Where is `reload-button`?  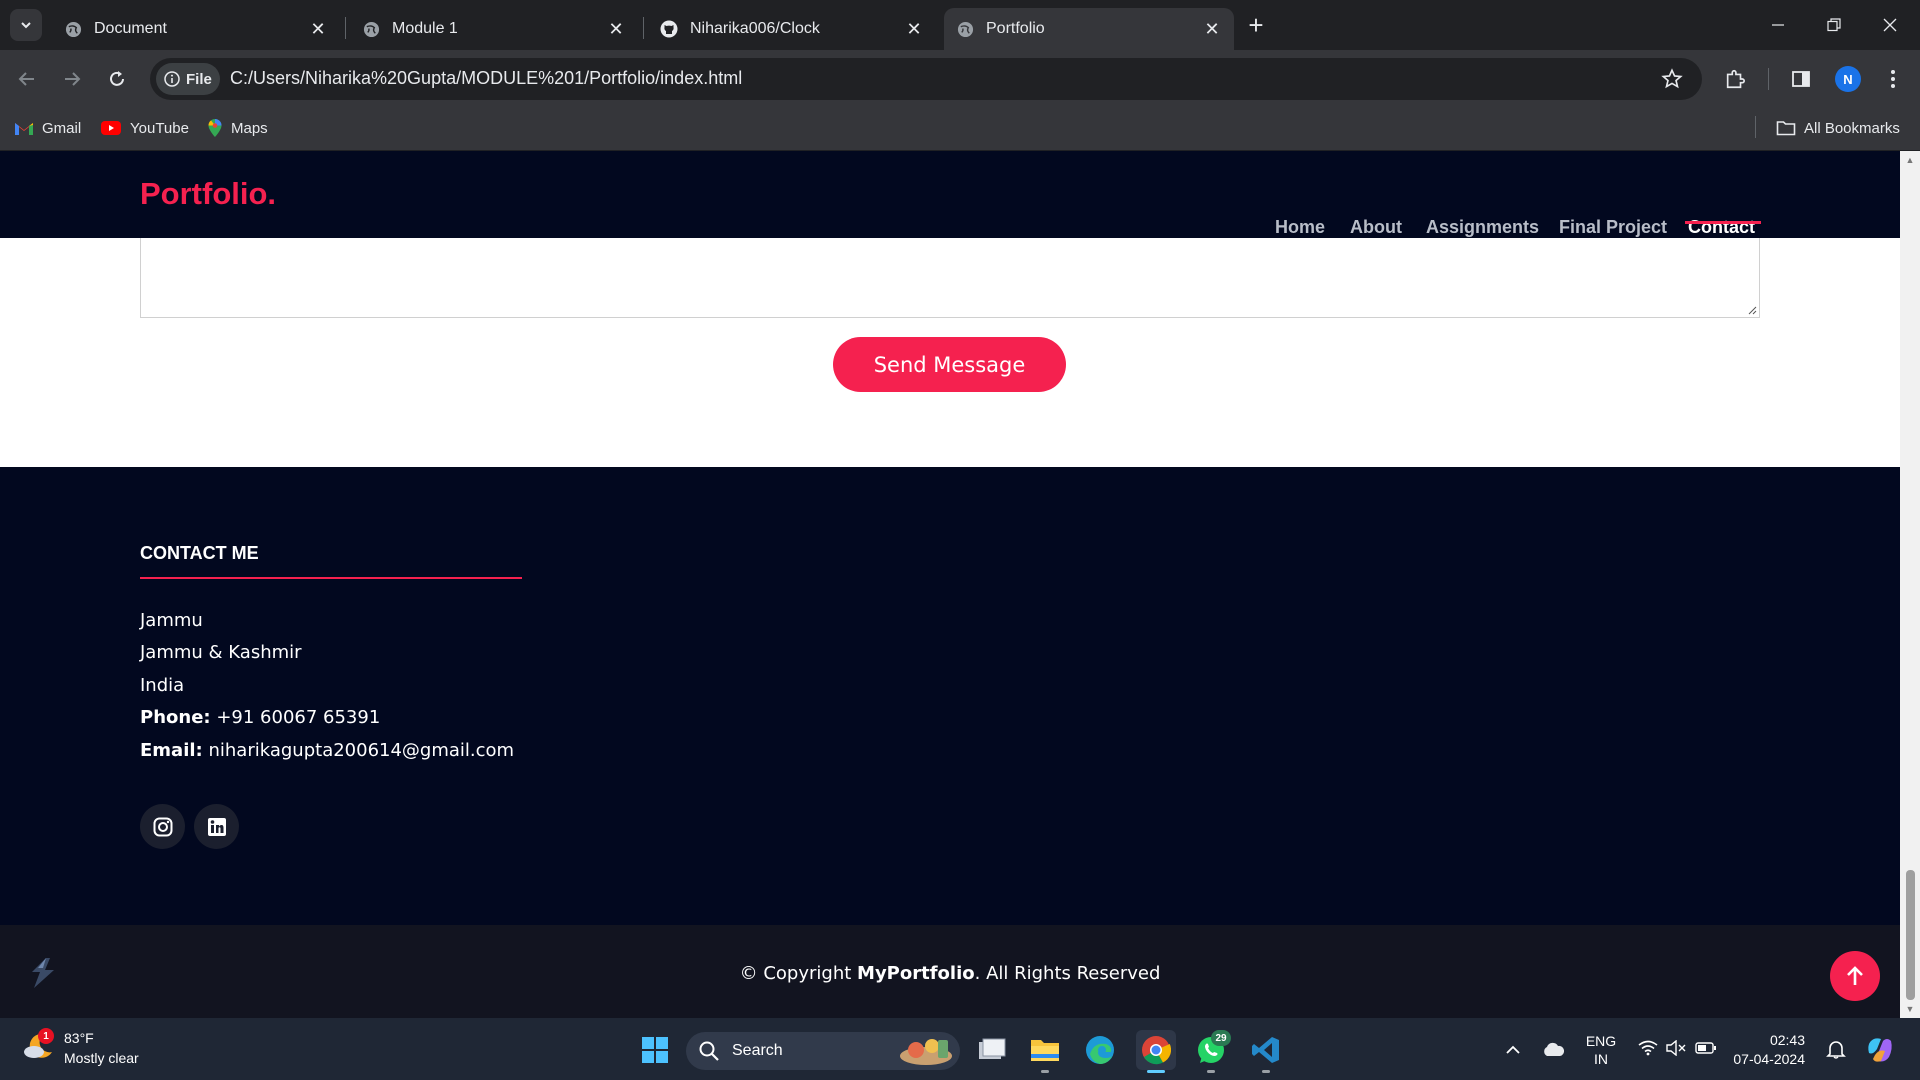
reload-button is located at coordinates (117, 79).